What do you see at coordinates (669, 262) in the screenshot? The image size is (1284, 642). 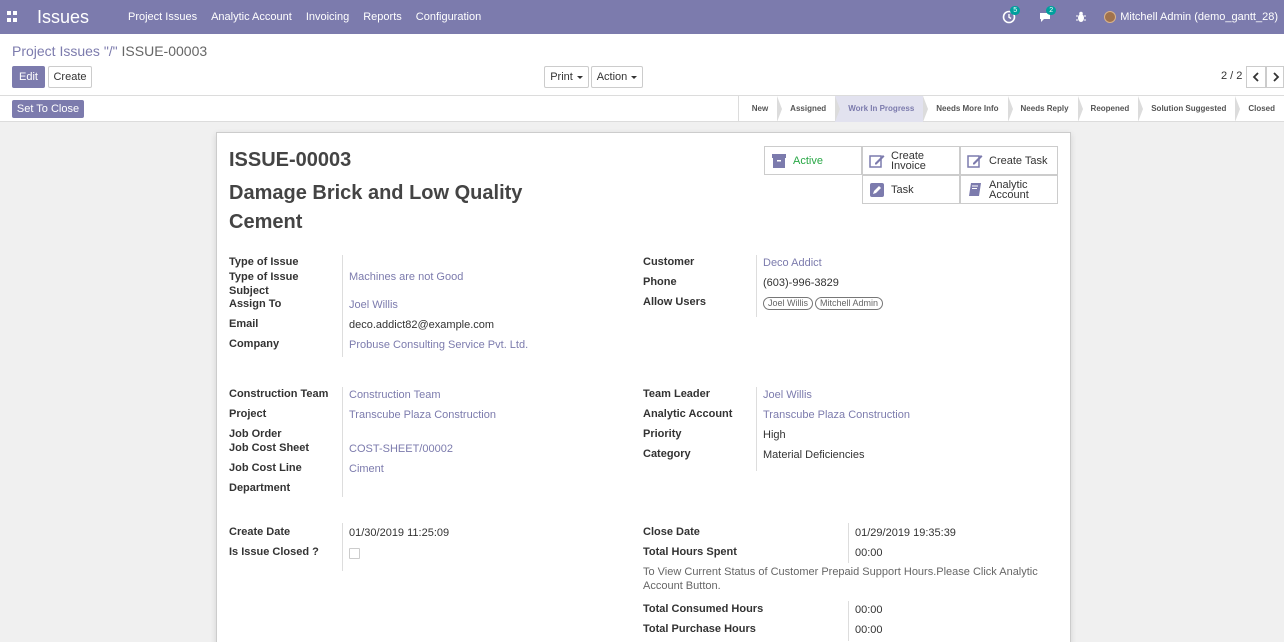 I see `customer-label: Customer` at bounding box center [669, 262].